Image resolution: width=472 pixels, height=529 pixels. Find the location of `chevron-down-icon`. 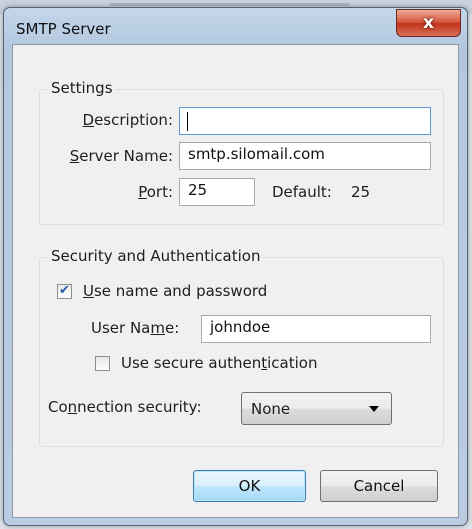

chevron-down-icon is located at coordinates (374, 409).